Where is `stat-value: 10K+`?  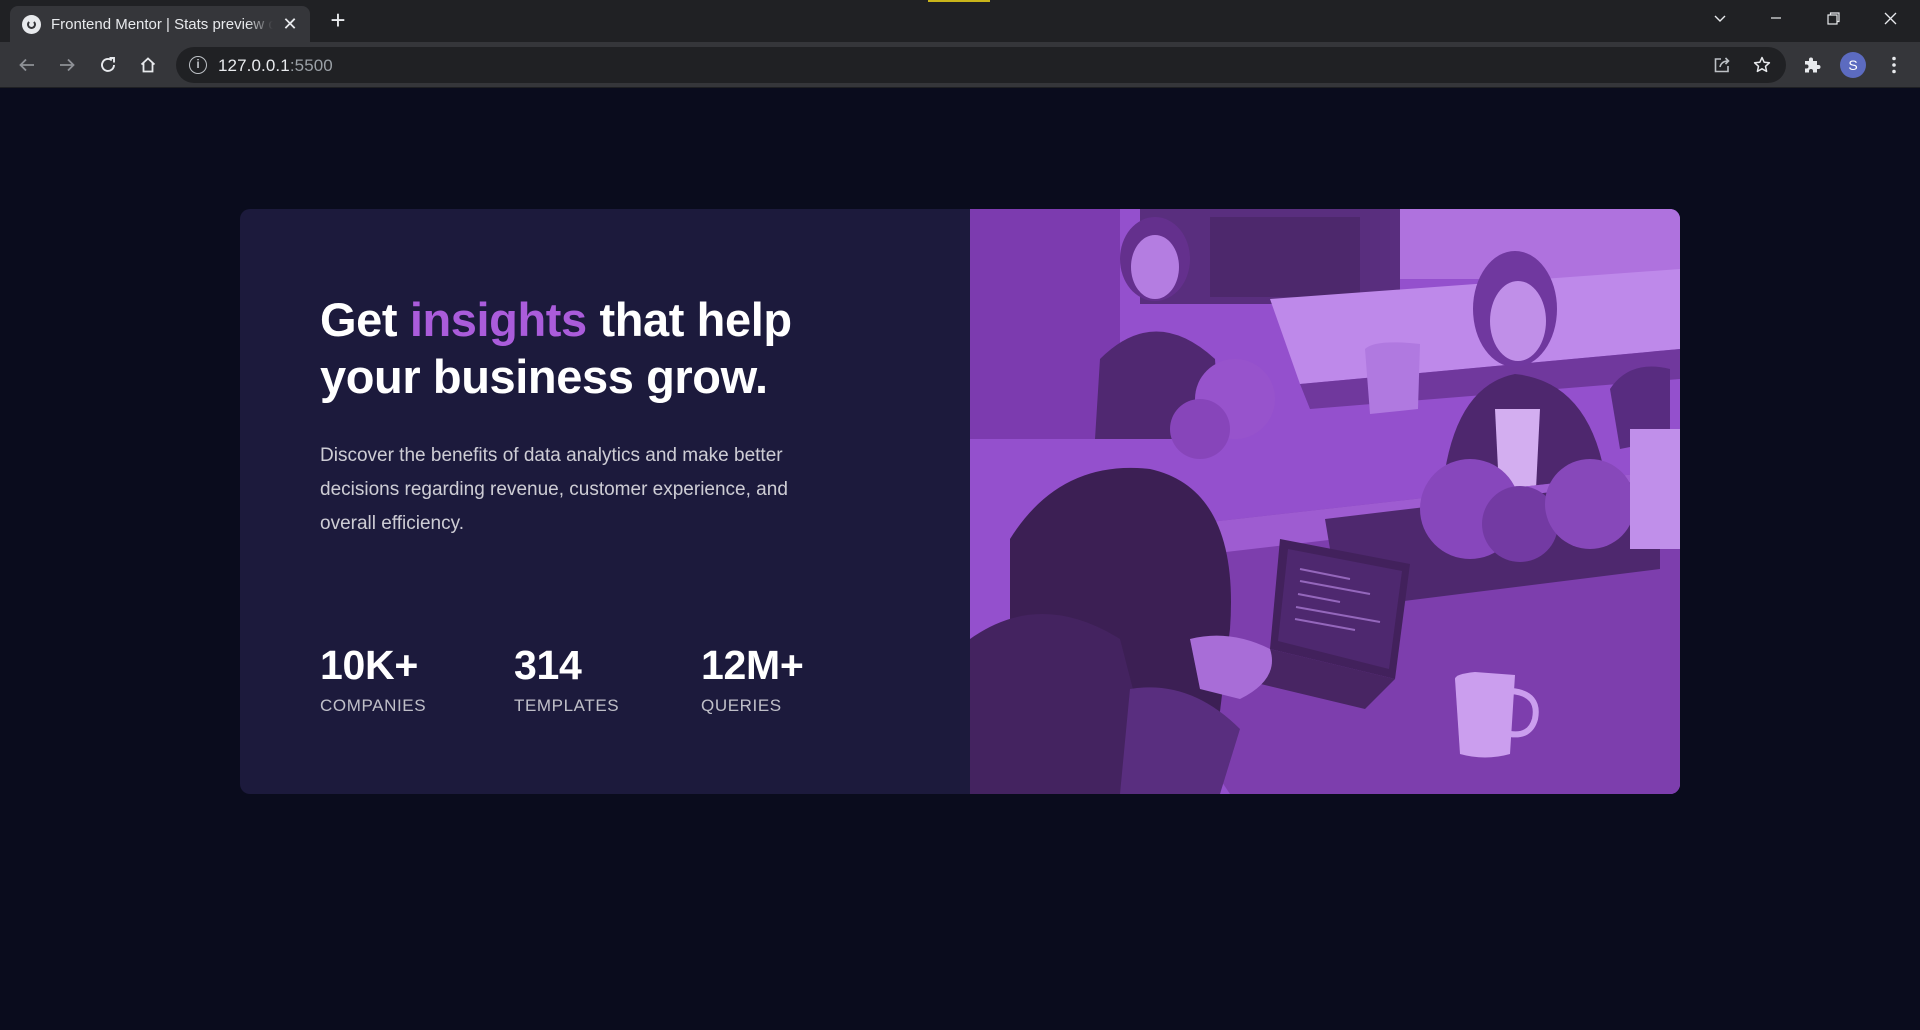 stat-value: 10K+ is located at coordinates (369, 665).